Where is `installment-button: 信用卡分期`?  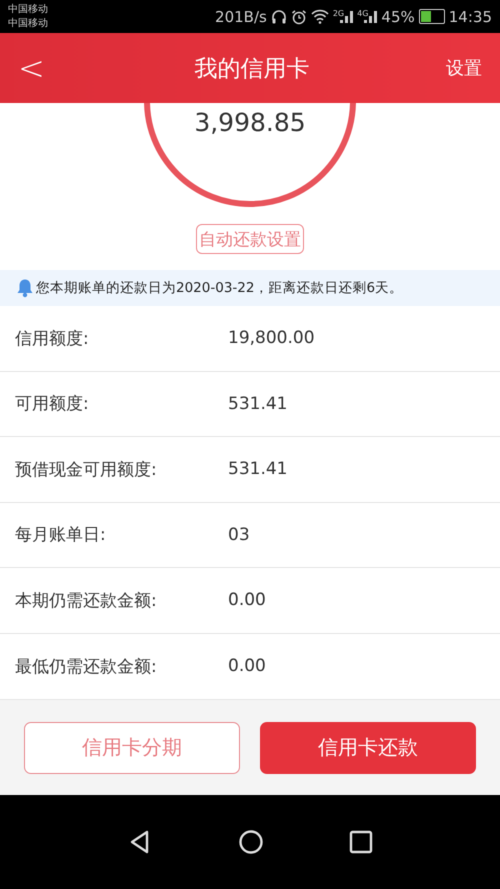 installment-button: 信用卡分期 is located at coordinates (132, 748).